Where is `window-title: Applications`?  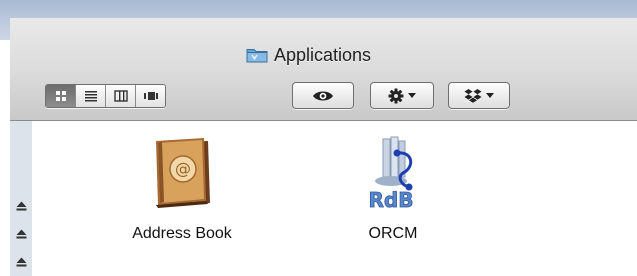 window-title: Applications is located at coordinates (322, 54).